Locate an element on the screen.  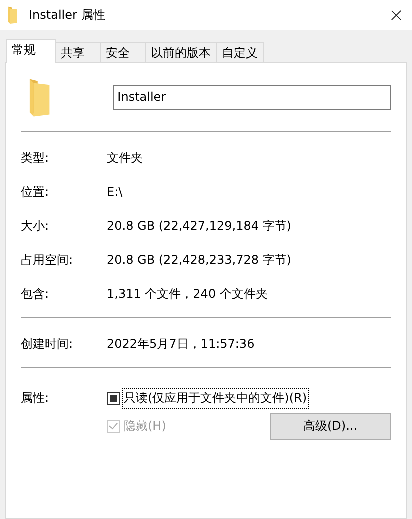
checkbox-label: 隐藏(H) is located at coordinates (145, 426).